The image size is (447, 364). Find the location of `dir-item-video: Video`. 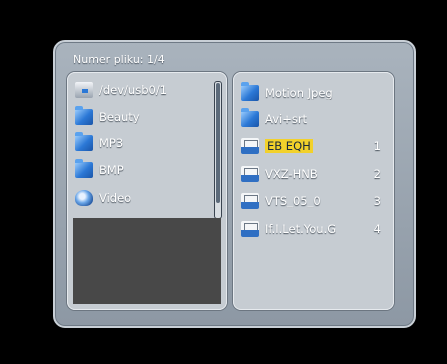

dir-item-video: Video is located at coordinates (144, 198).